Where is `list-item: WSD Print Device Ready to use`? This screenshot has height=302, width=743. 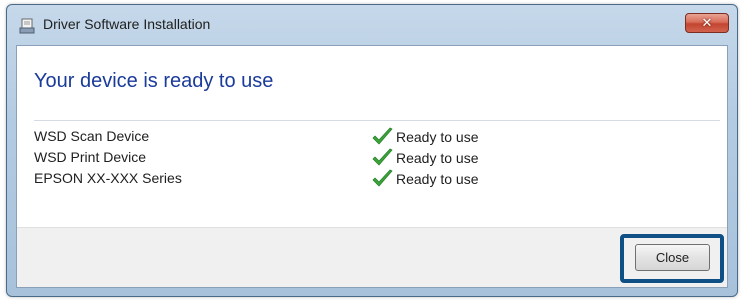 list-item: WSD Print Device Ready to use is located at coordinates (314, 157).